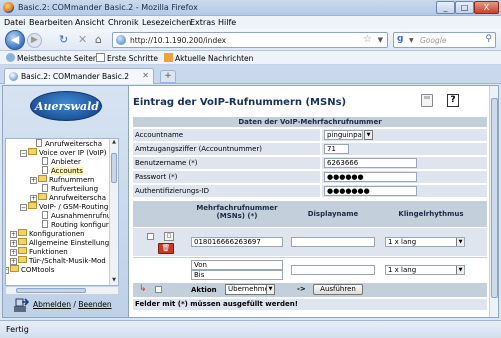 This screenshot has width=501, height=338. What do you see at coordinates (370, 177) in the screenshot?
I see `passwort-input: ●●●●●●` at bounding box center [370, 177].